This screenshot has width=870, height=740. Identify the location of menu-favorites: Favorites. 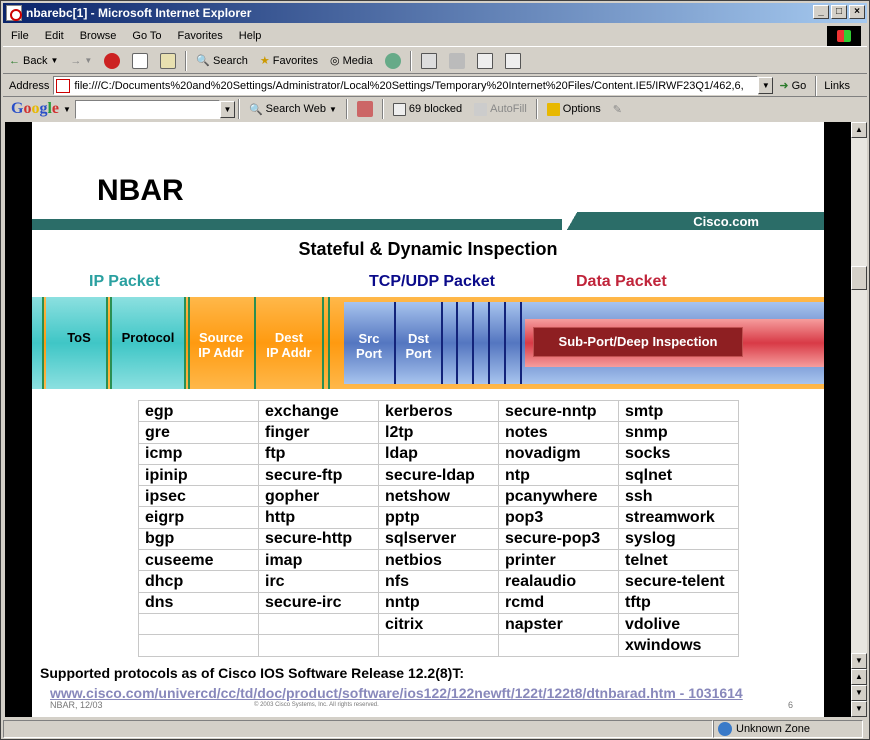
(200, 36).